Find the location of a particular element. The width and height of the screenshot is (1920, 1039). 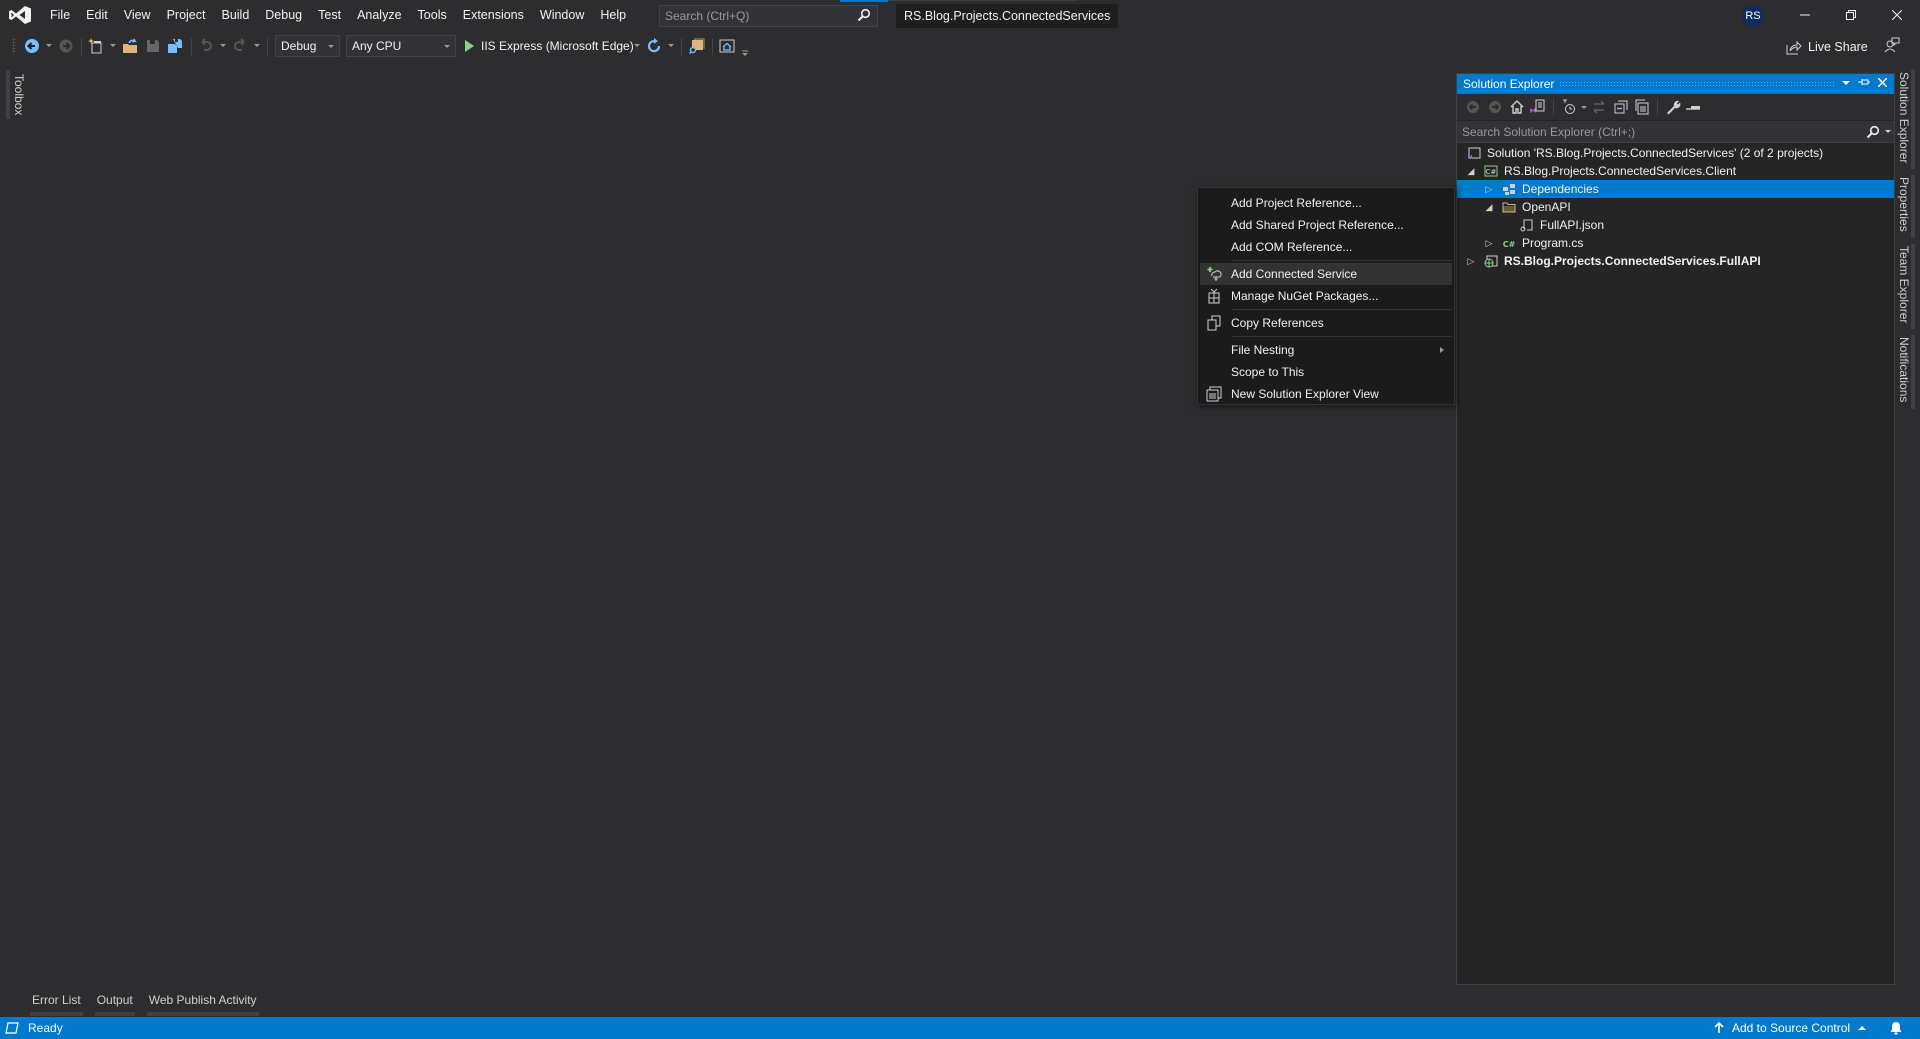

status-text: Ready is located at coordinates (45, 1028).